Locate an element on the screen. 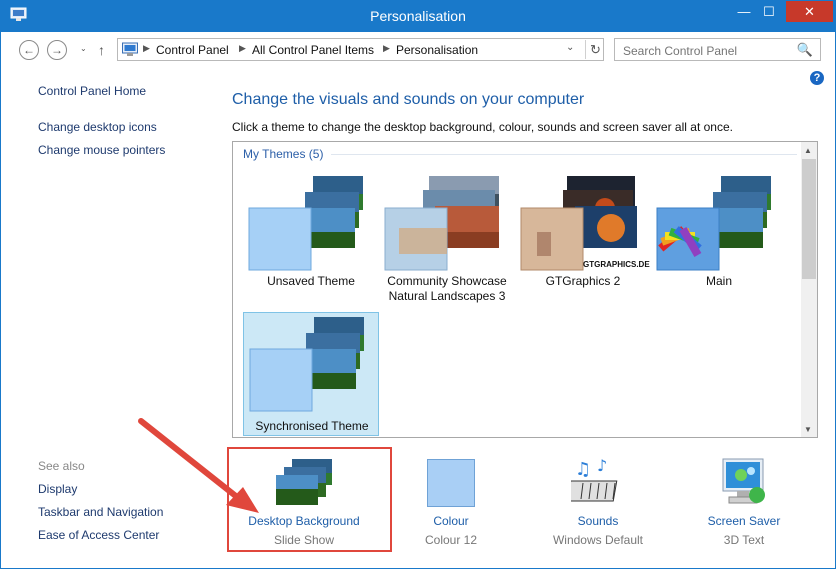  change-desktop-icons-link: Change desktop icons is located at coordinates (97, 127).